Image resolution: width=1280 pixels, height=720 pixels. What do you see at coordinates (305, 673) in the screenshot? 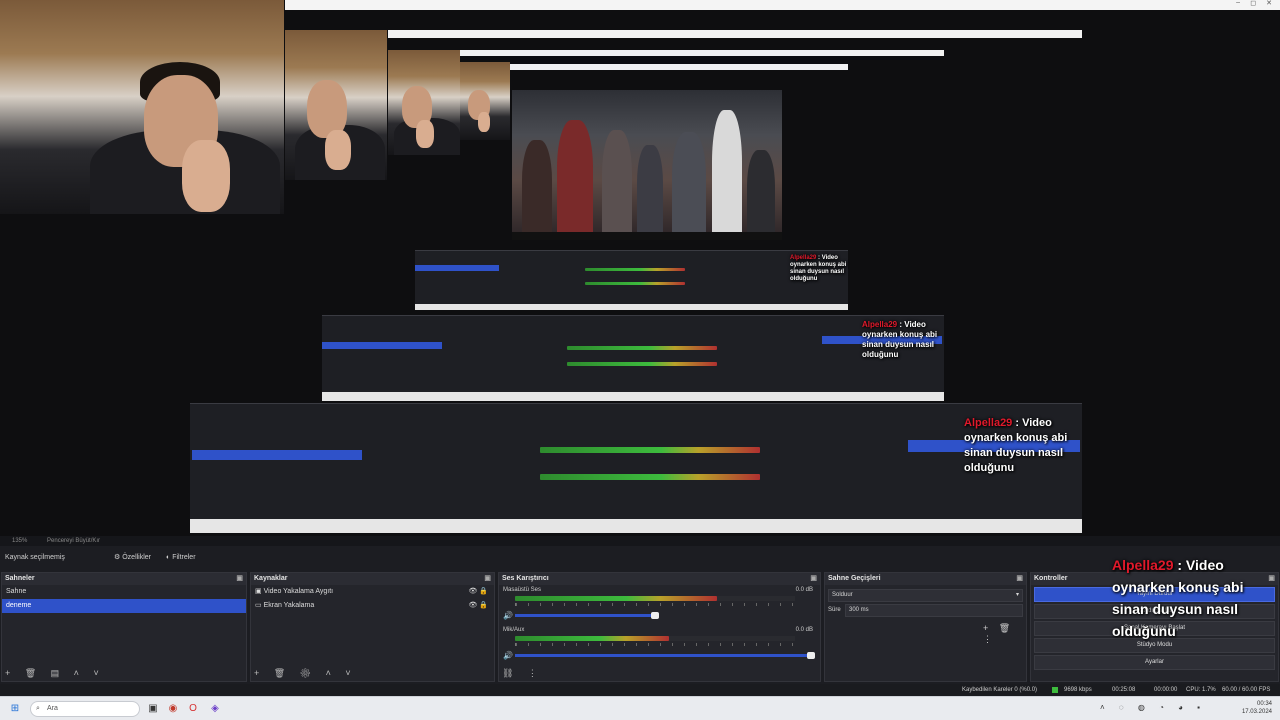
I see `sources-toolbar: + 🗑 ⚙ ˄ ˅` at bounding box center [305, 673].